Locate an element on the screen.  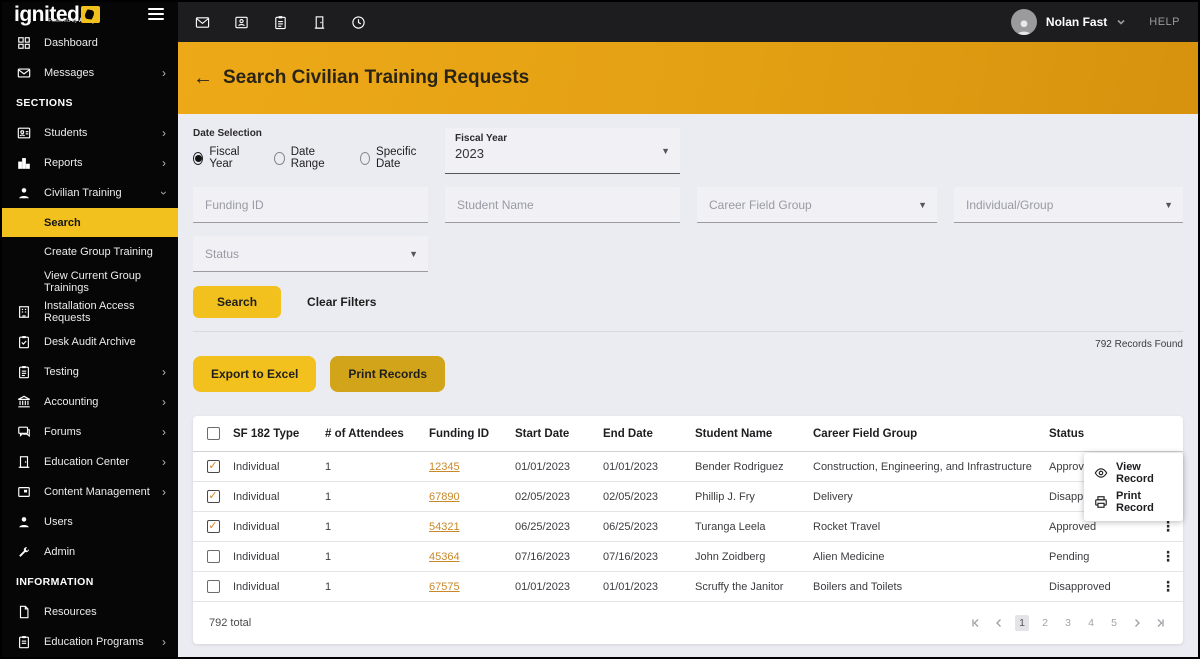
sidebar-item-content-management: Content Management › is located at coordinates (90, 492).